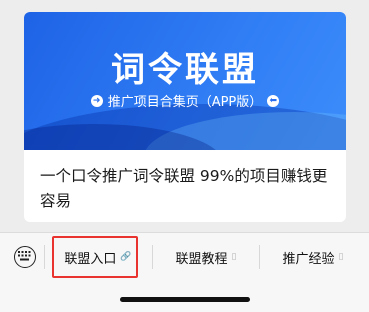 This screenshot has height=312, width=369. I want to click on banner-subtitle-row: ➜ 推广项目合集页（APP版） ⬅, so click(185, 100).